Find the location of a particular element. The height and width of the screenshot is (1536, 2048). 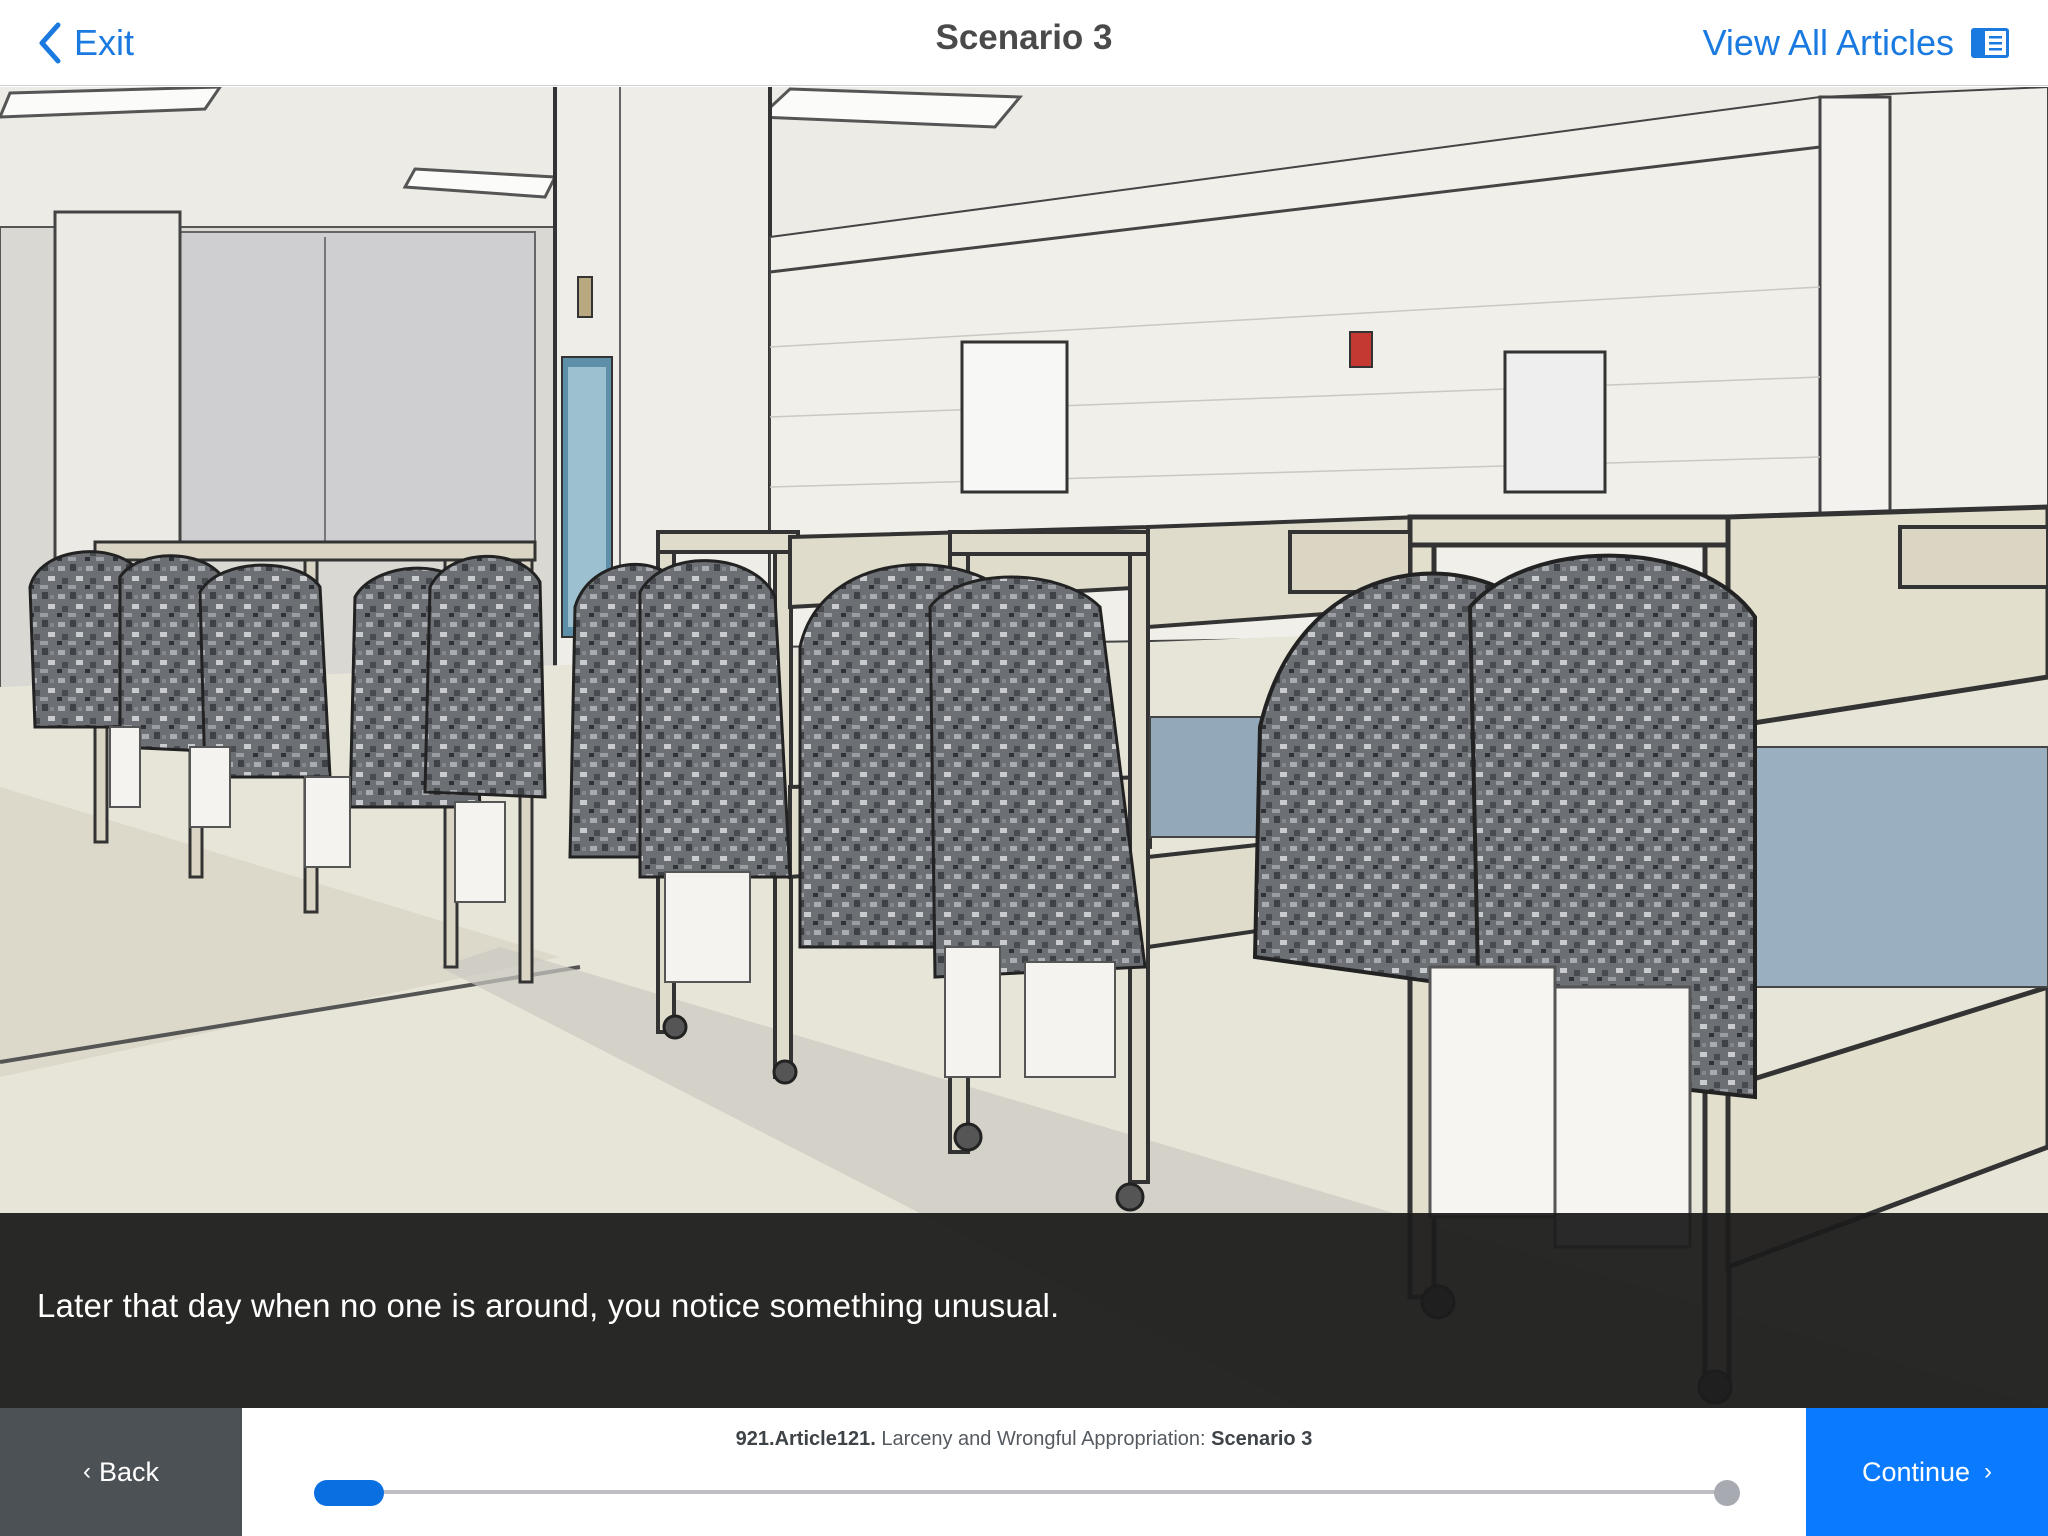

progress-end-marker is located at coordinates (1727, 1493).